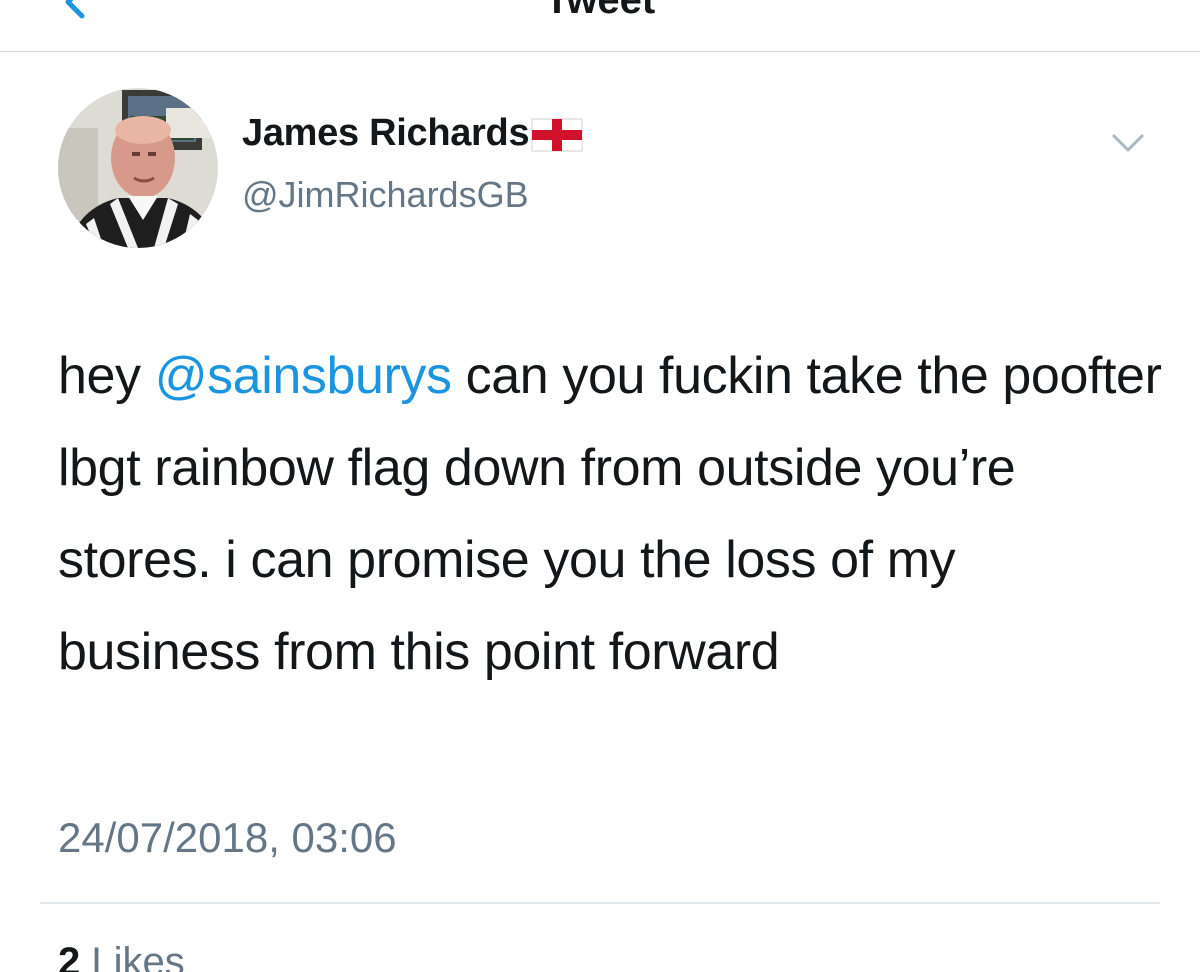 The height and width of the screenshot is (972, 1200). Describe the element at coordinates (386, 133) in the screenshot. I see `display-name: James Richards` at that location.